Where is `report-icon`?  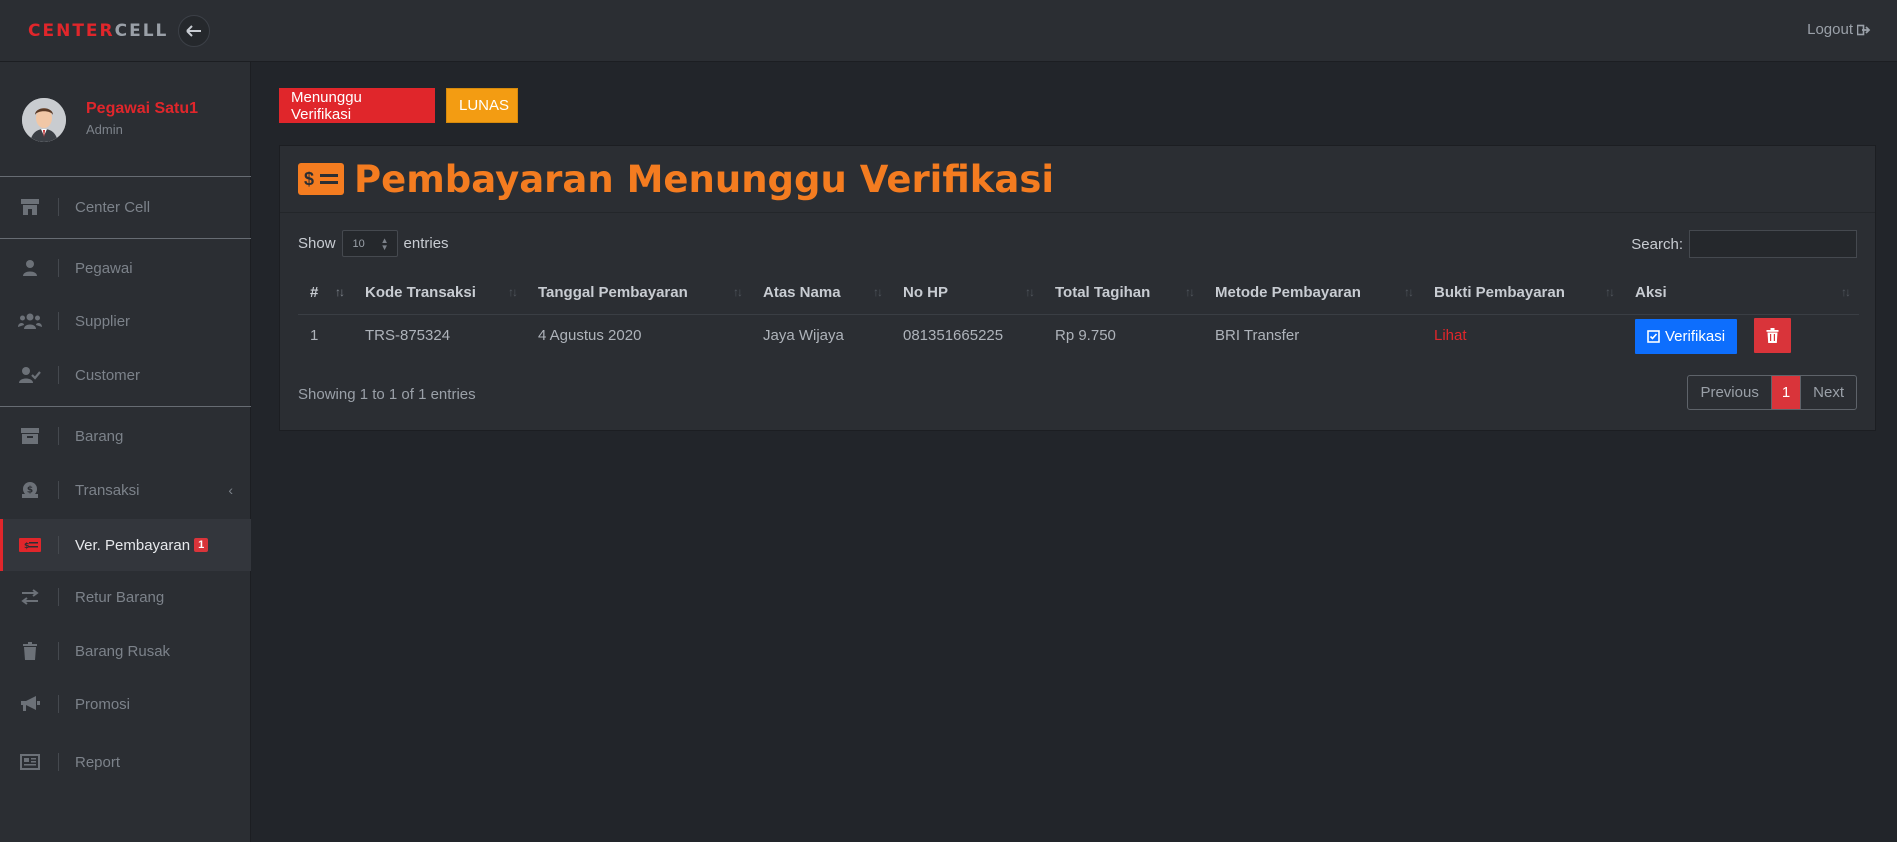
report-icon is located at coordinates (30, 762).